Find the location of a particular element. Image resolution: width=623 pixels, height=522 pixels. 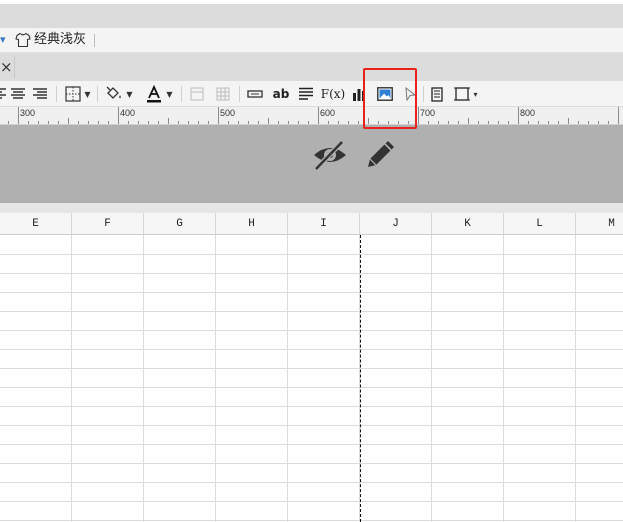

format-toolbar: ▼ ▼ ▼ ab F(x) ▾ is located at coordinates (311, 94).